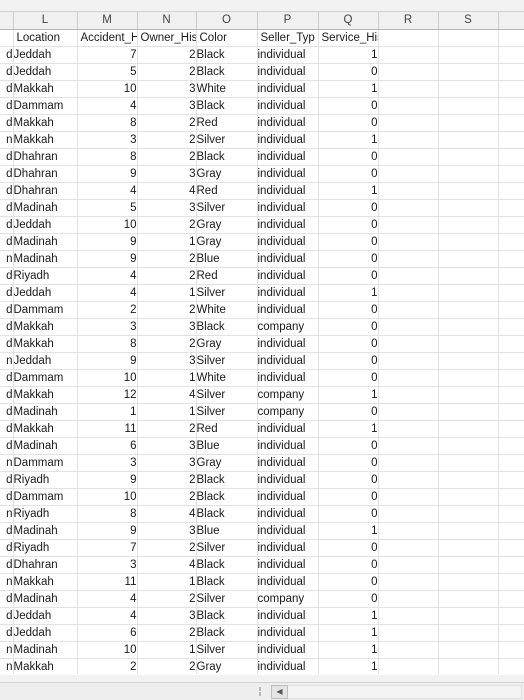  I want to click on scroll-left-arrow-icon: ◀, so click(279, 691).